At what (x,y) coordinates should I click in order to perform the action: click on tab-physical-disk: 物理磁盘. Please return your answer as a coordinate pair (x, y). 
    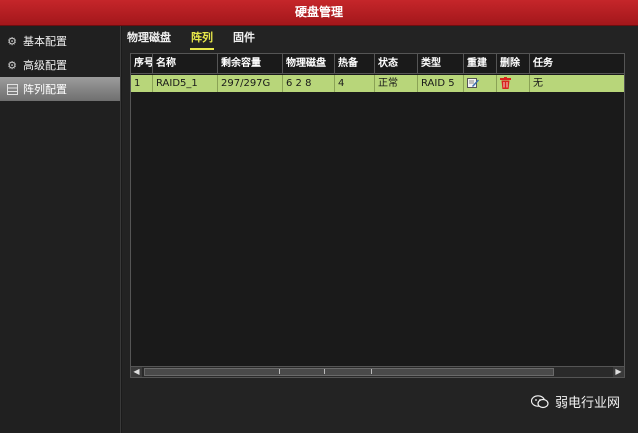
    Looking at the image, I should click on (149, 40).